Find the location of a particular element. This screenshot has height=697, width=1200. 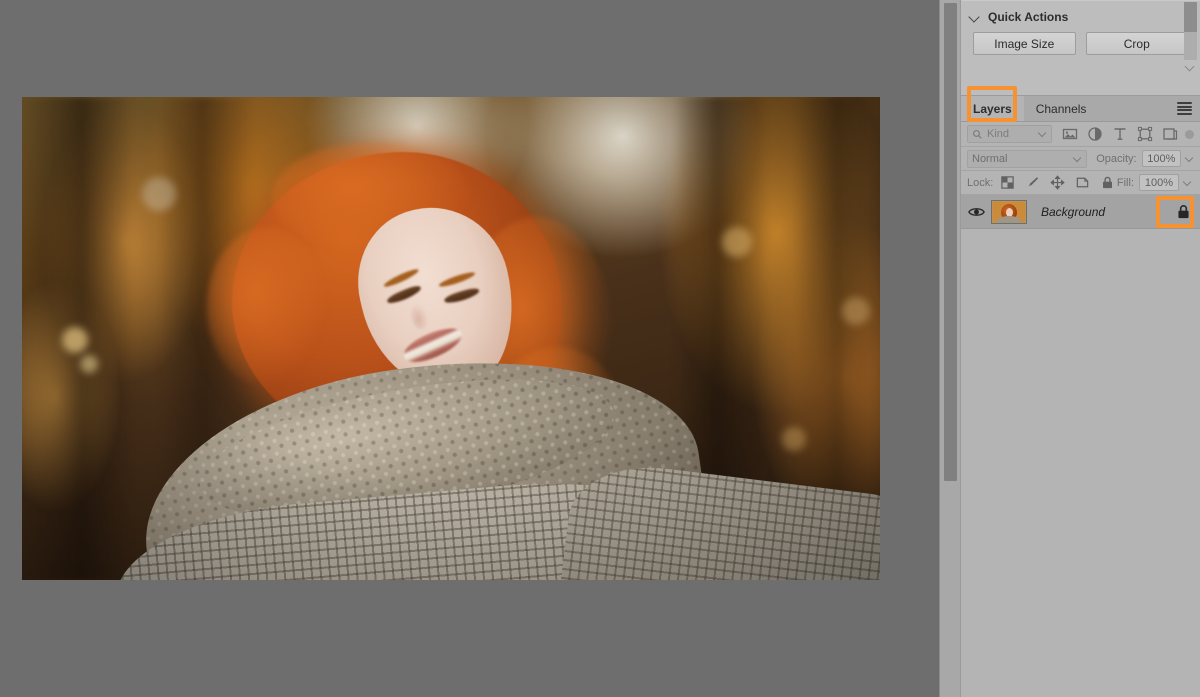

blend-mode-row: Normal Opacity: 100% is located at coordinates (1080, 159).